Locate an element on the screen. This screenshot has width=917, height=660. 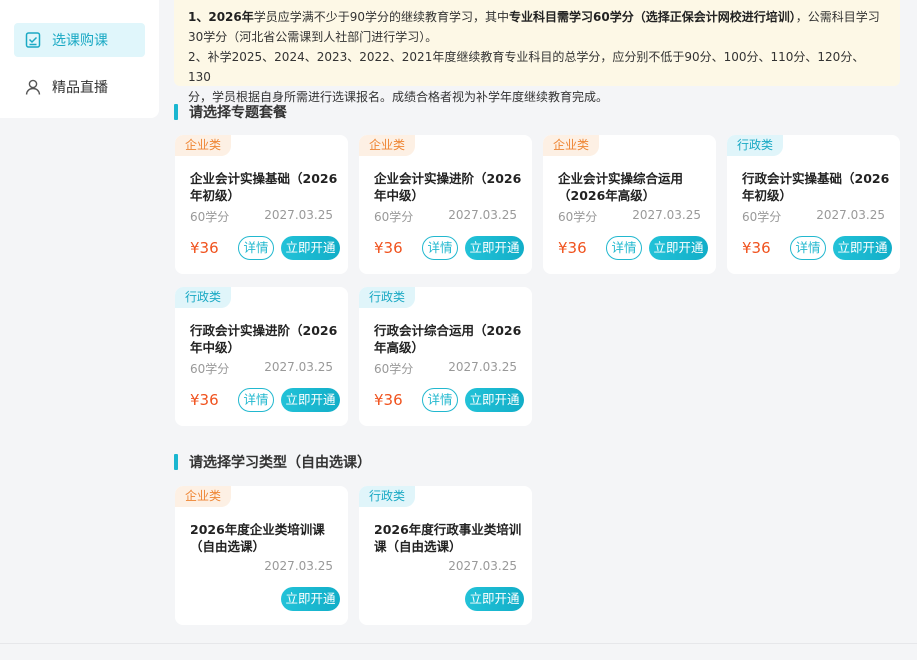
sidebar-item-live: 精品直播 is located at coordinates (79, 87).